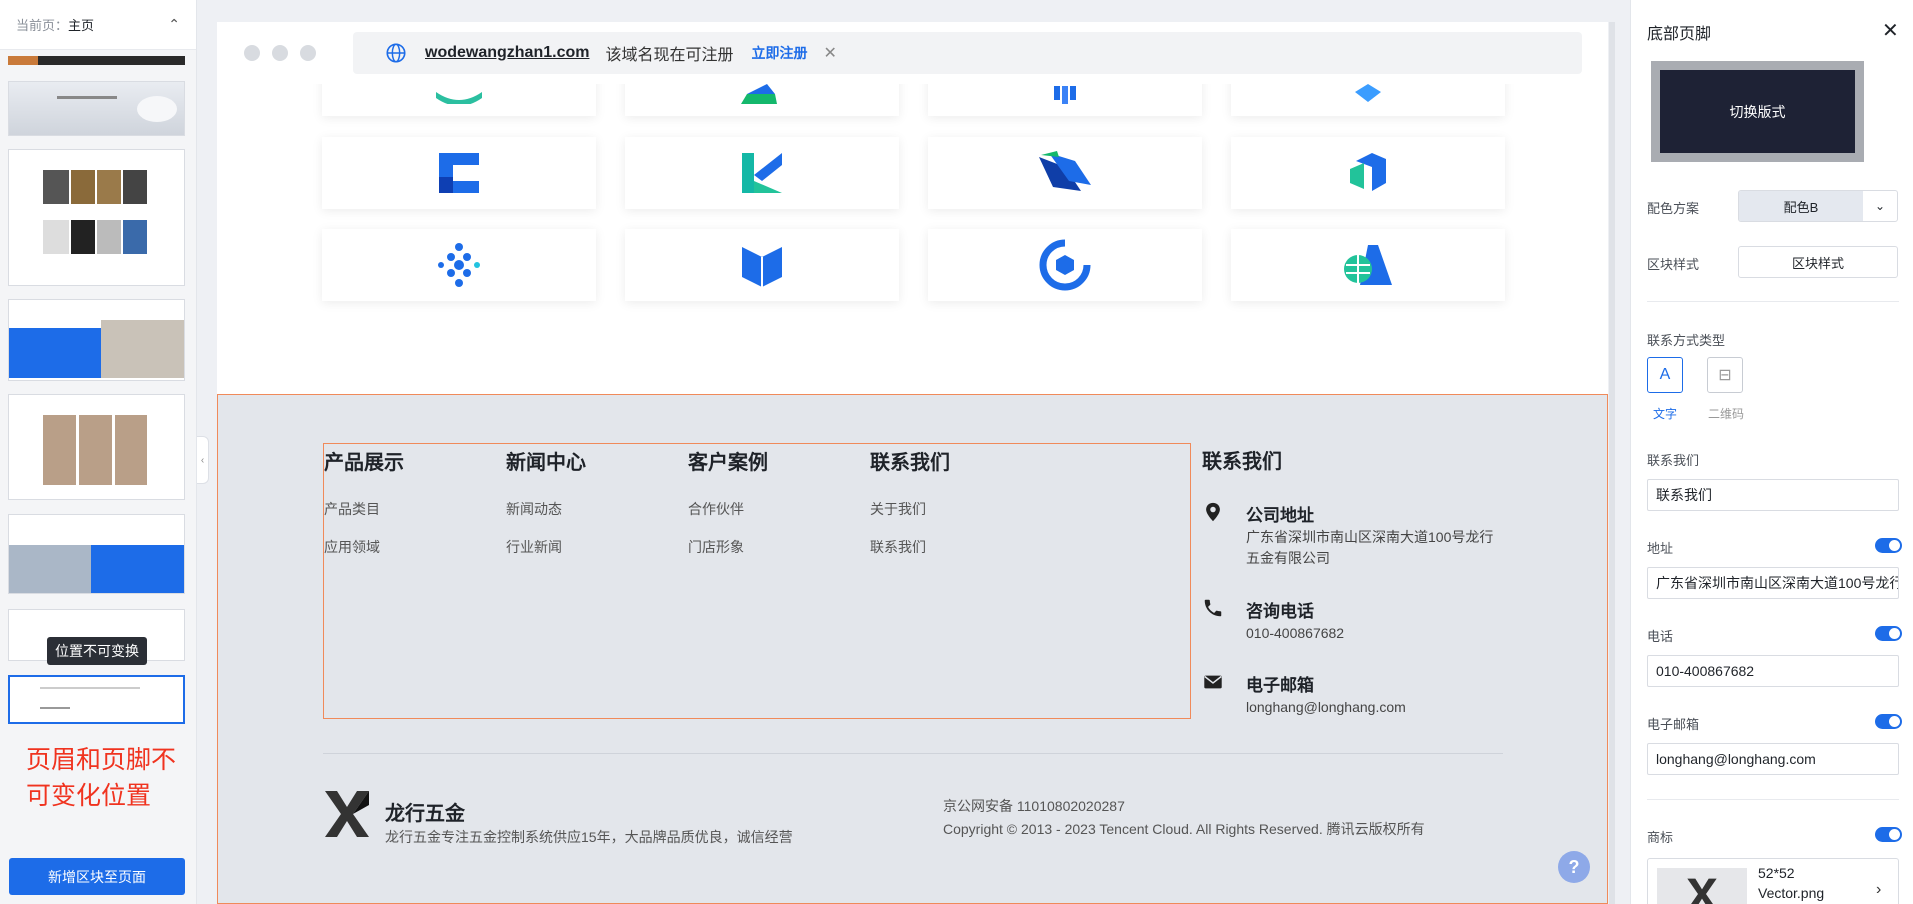 The height and width of the screenshot is (904, 1913). What do you see at coordinates (1280, 515) in the screenshot?
I see `address-label: 公司地址` at bounding box center [1280, 515].